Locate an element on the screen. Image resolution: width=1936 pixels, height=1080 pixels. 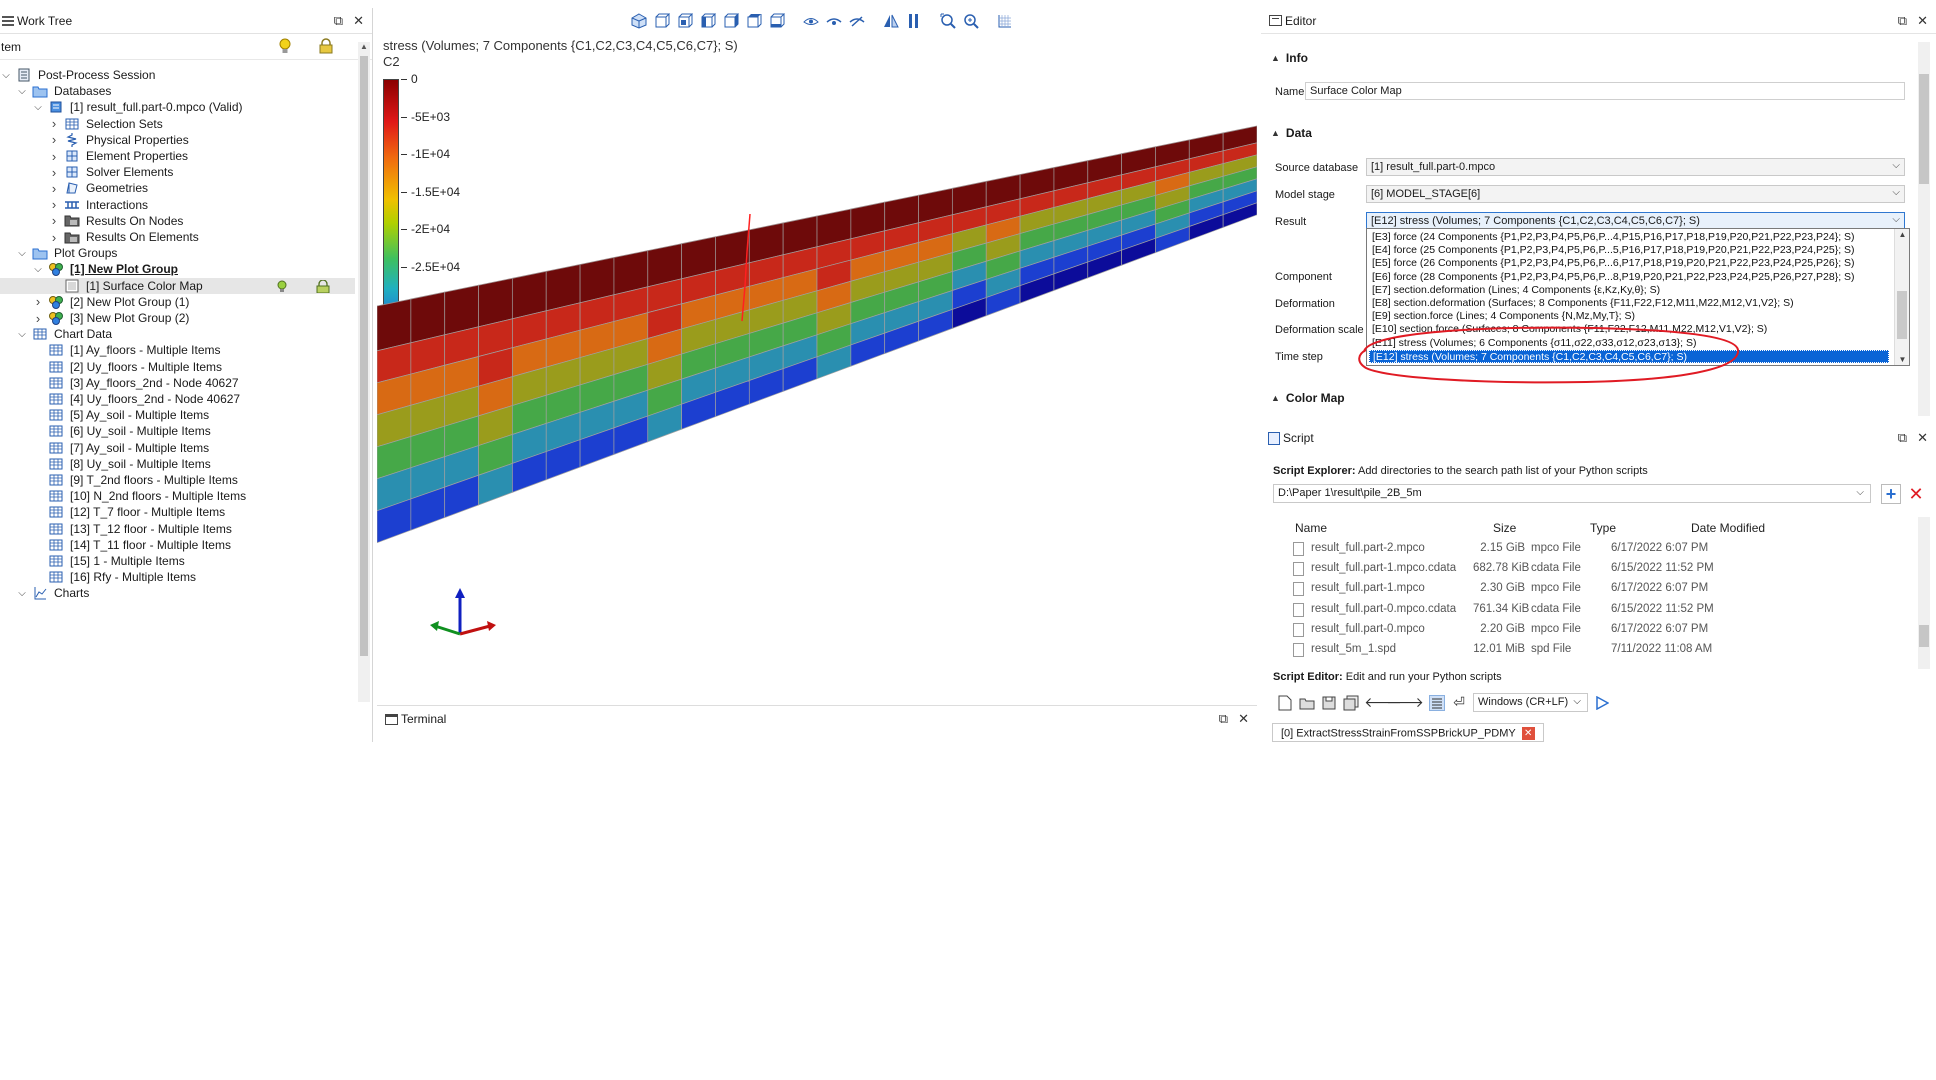
tree-item: [14] T_11 floor - Multiple Items is located at coordinates (177, 545).